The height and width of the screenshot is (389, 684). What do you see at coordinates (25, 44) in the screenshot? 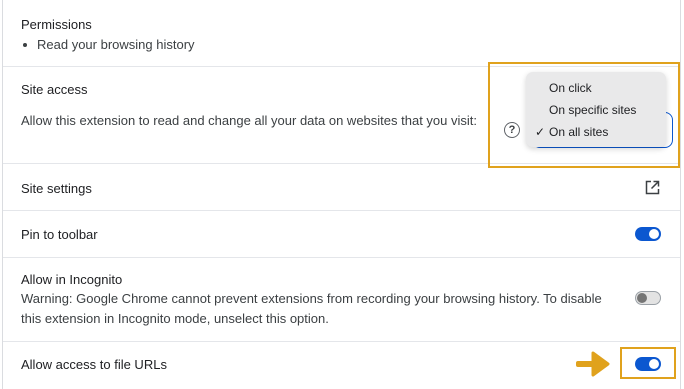
I see `bullet-icon` at bounding box center [25, 44].